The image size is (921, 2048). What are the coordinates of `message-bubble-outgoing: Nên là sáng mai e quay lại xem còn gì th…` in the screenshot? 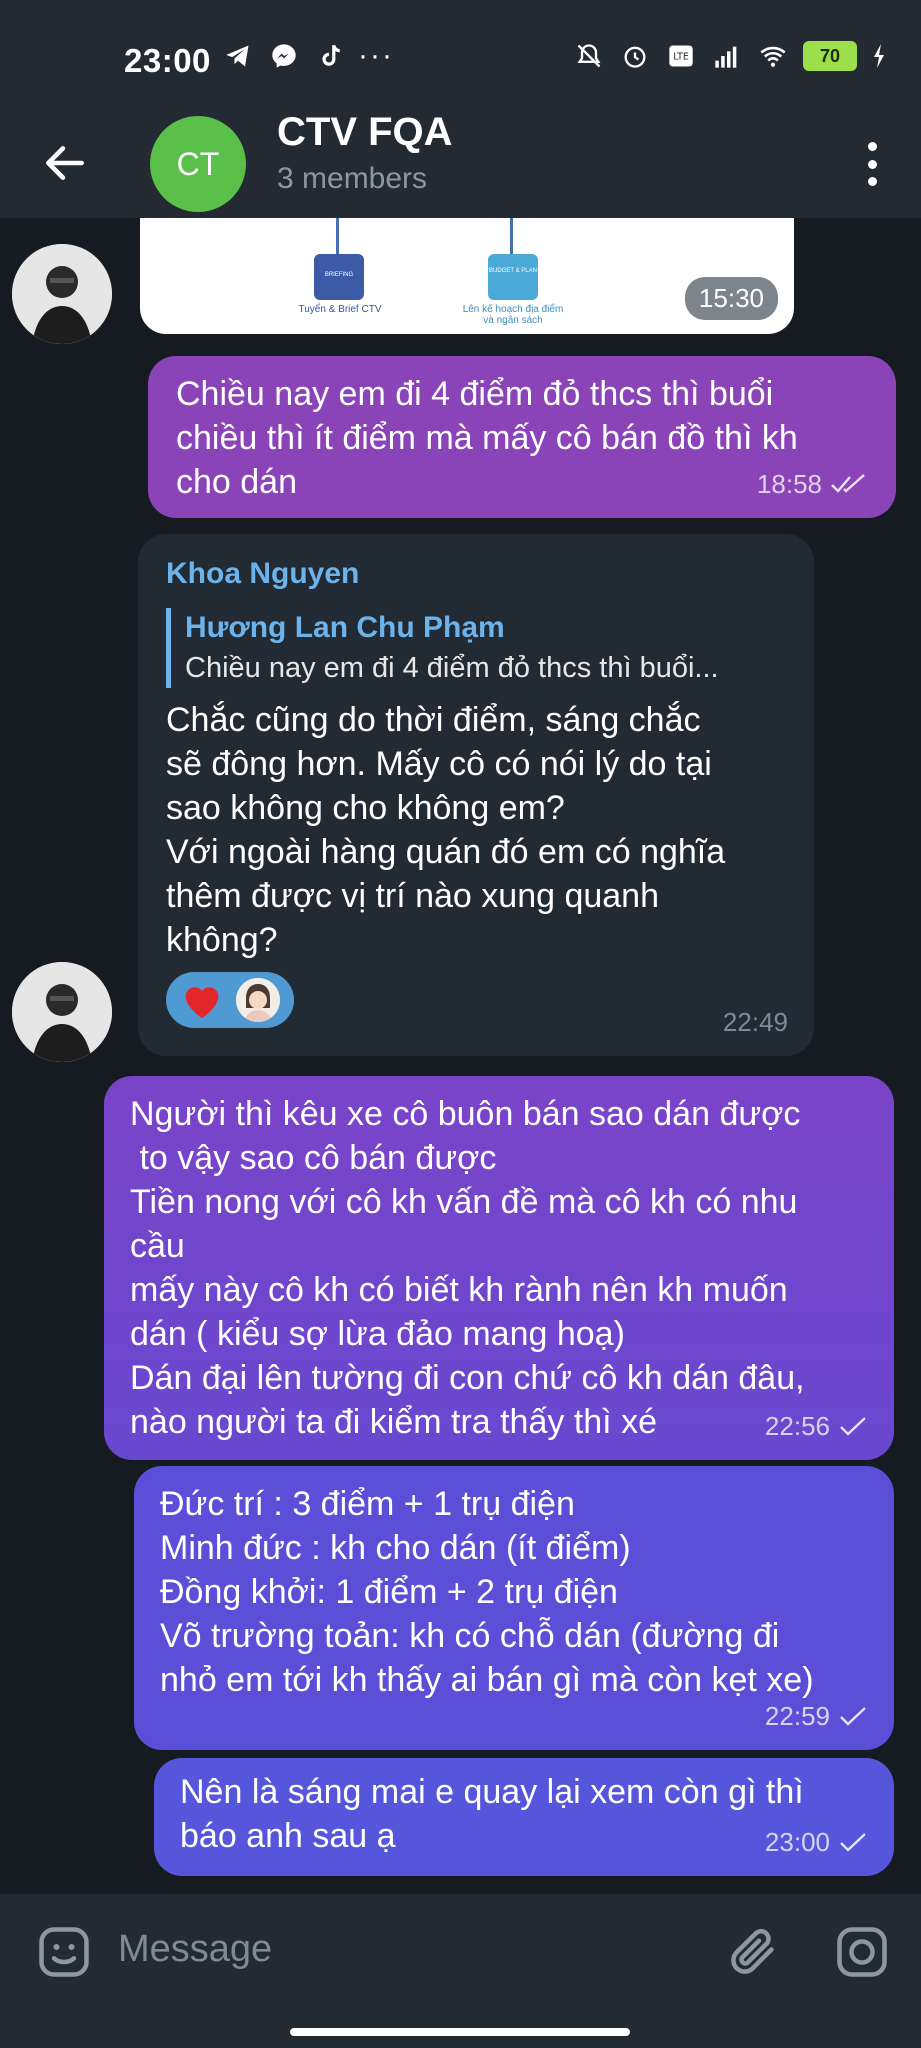 It's located at (524, 1817).